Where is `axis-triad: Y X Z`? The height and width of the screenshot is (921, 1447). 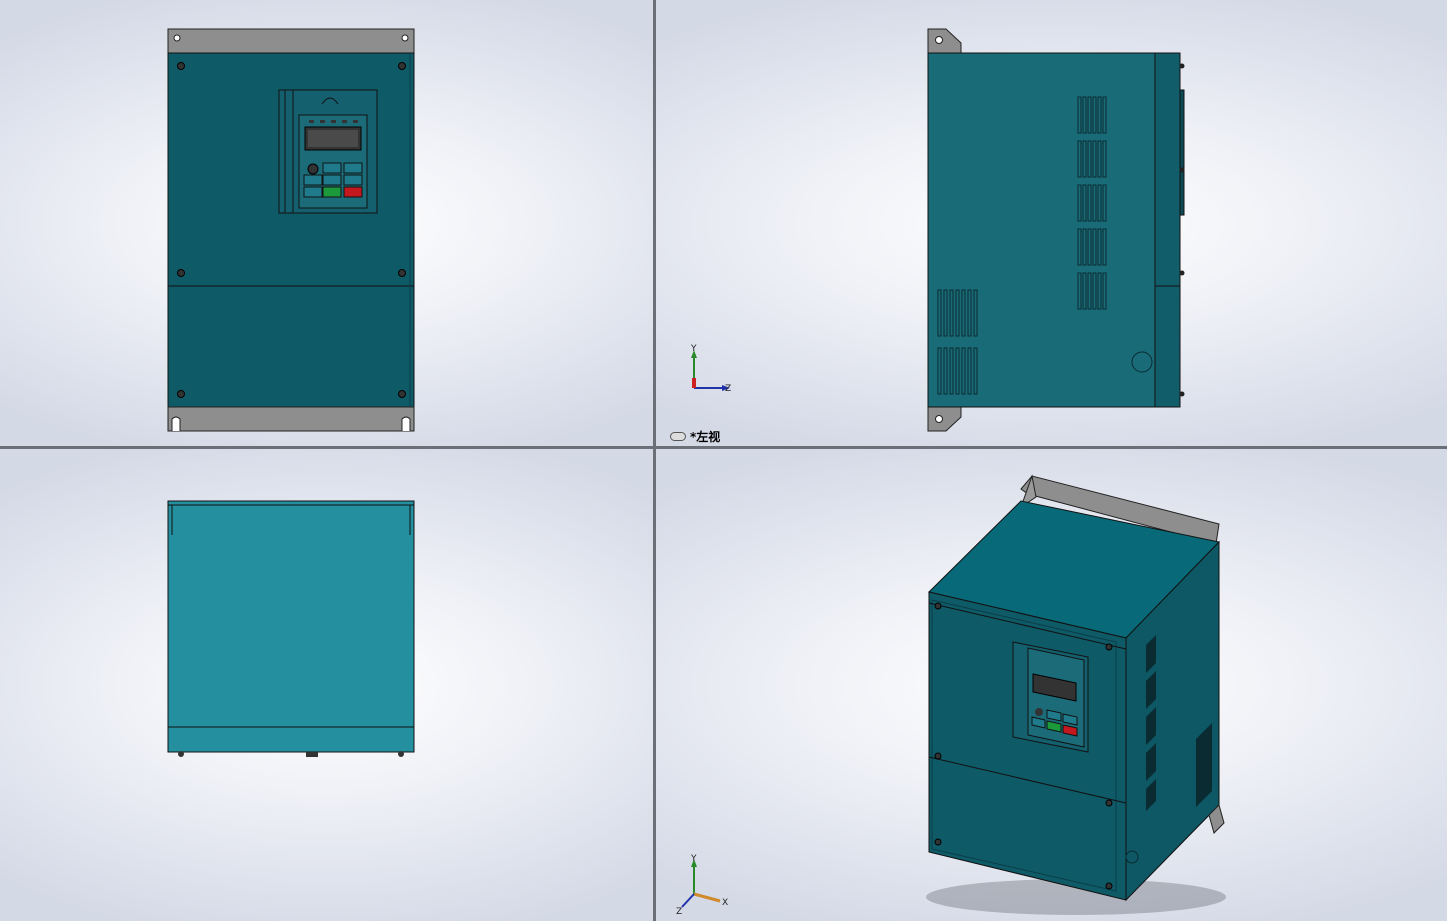 axis-triad: Y X Z is located at coordinates (702, 885).